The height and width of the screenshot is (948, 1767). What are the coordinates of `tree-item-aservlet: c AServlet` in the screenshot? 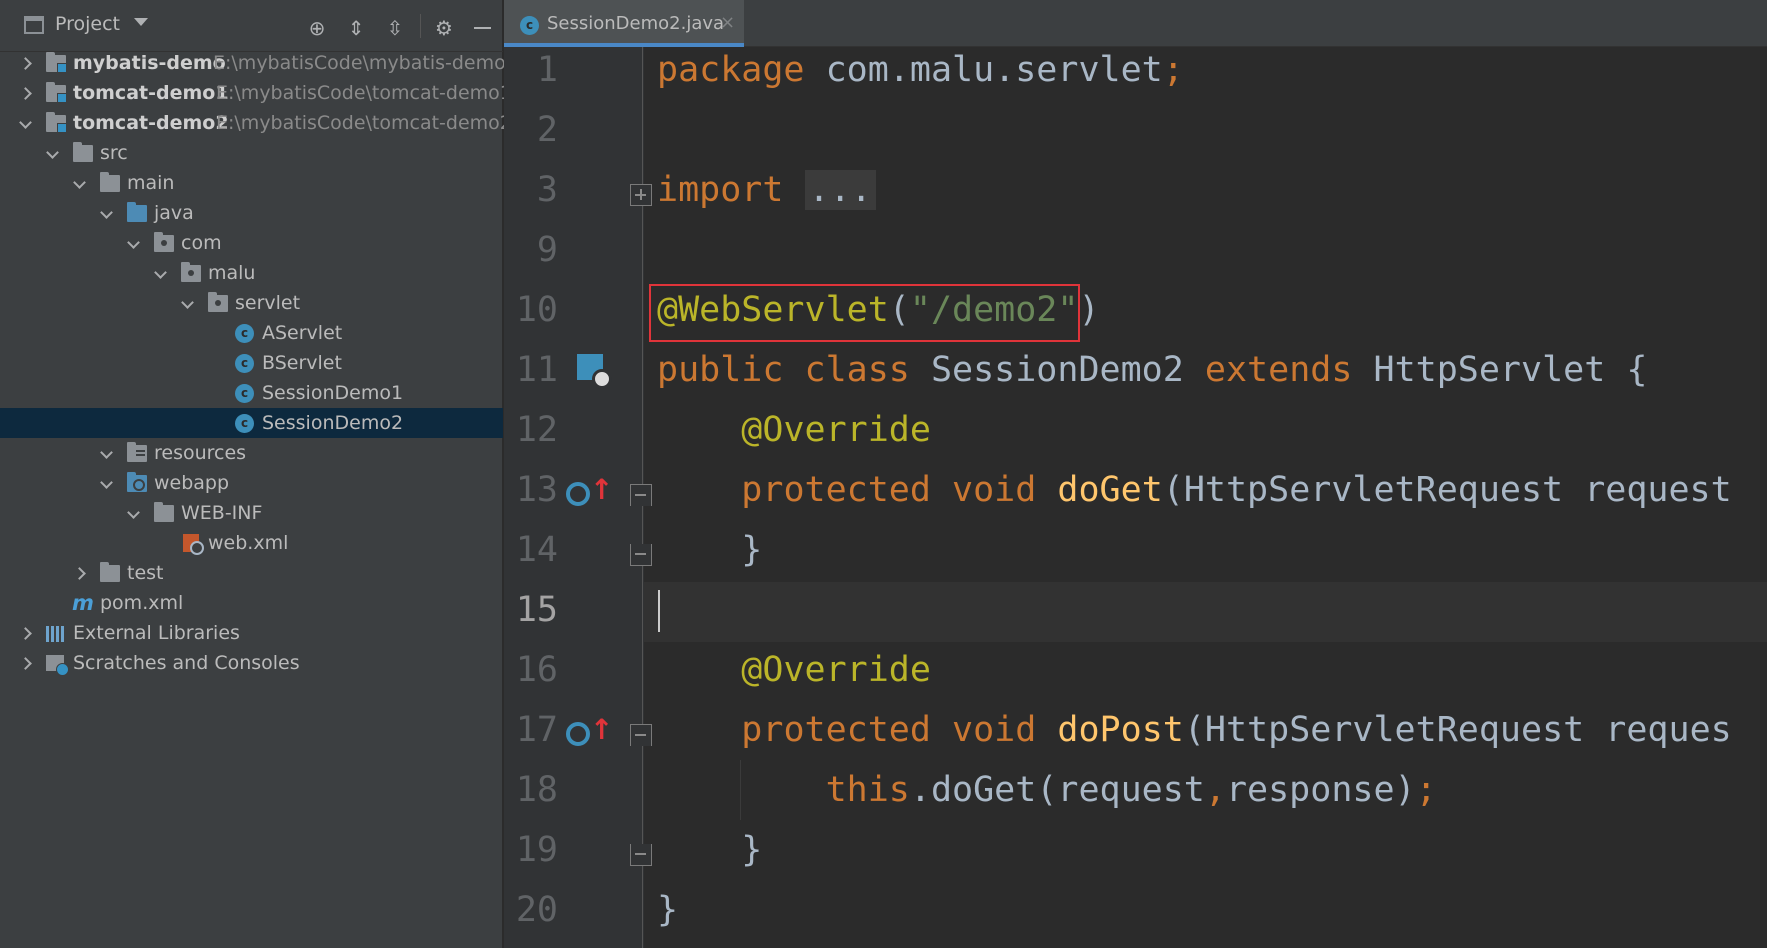 It's located at (251, 333).